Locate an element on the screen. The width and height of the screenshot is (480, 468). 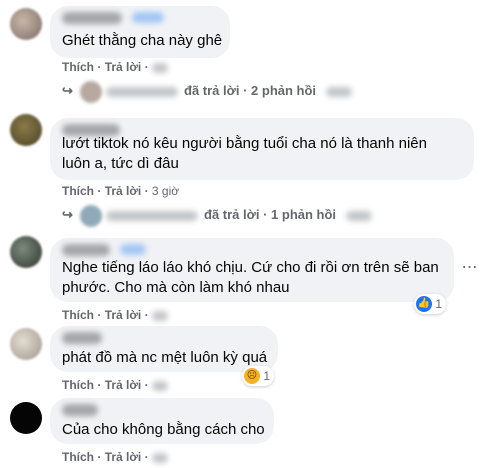
comment-text: phước. Cho mà còn làm khó nhau is located at coordinates (176, 287).